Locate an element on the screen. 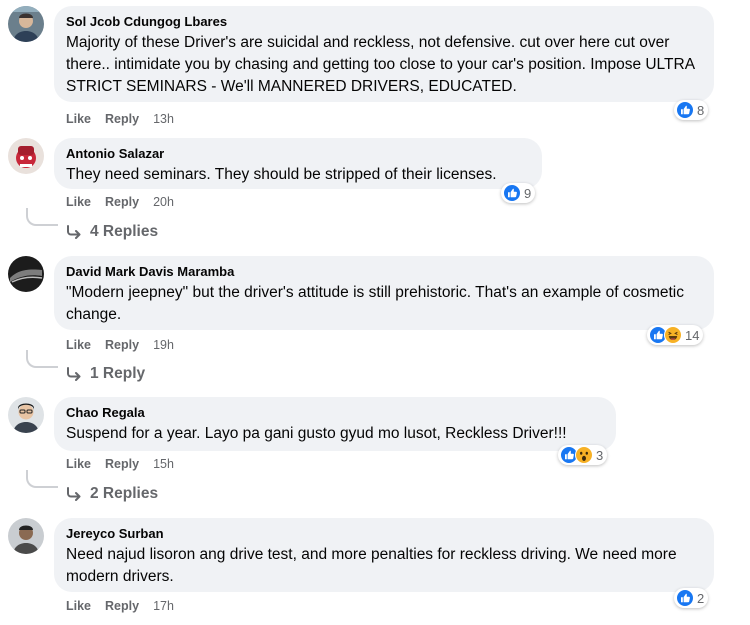  comment-actions: Like Reply 20h is located at coordinates (120, 202).